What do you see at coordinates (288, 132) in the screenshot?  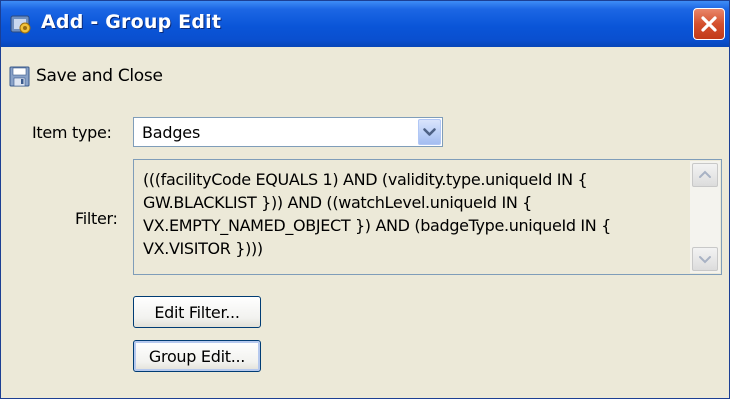 I see `item-type-select: Badges` at bounding box center [288, 132].